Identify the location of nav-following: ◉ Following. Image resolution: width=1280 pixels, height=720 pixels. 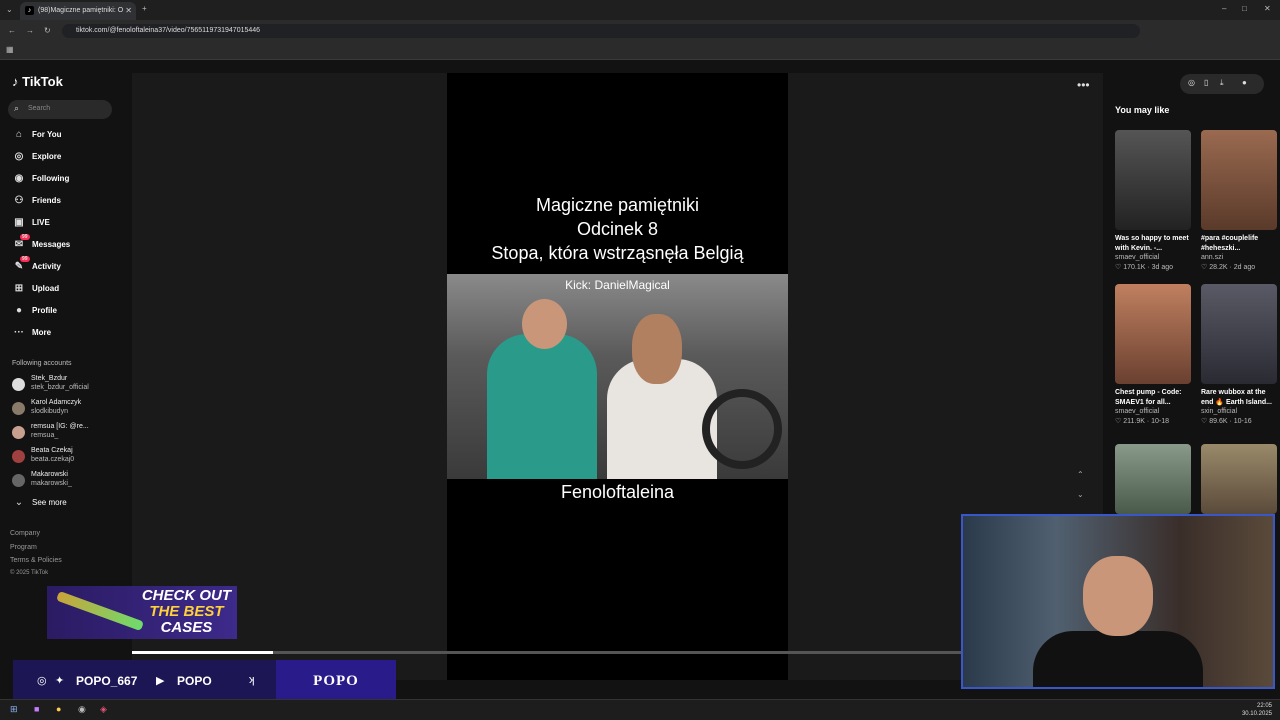
(67, 181).